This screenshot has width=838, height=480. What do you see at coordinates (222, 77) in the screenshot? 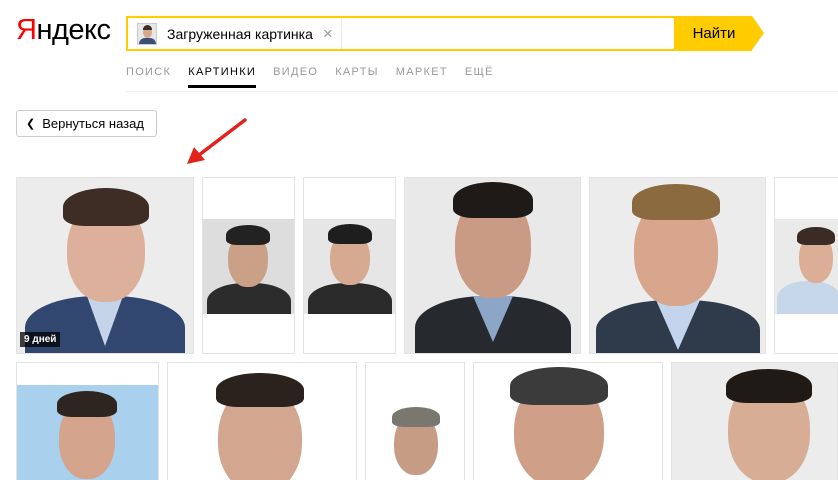
I see `tab-images: Картинки` at bounding box center [222, 77].